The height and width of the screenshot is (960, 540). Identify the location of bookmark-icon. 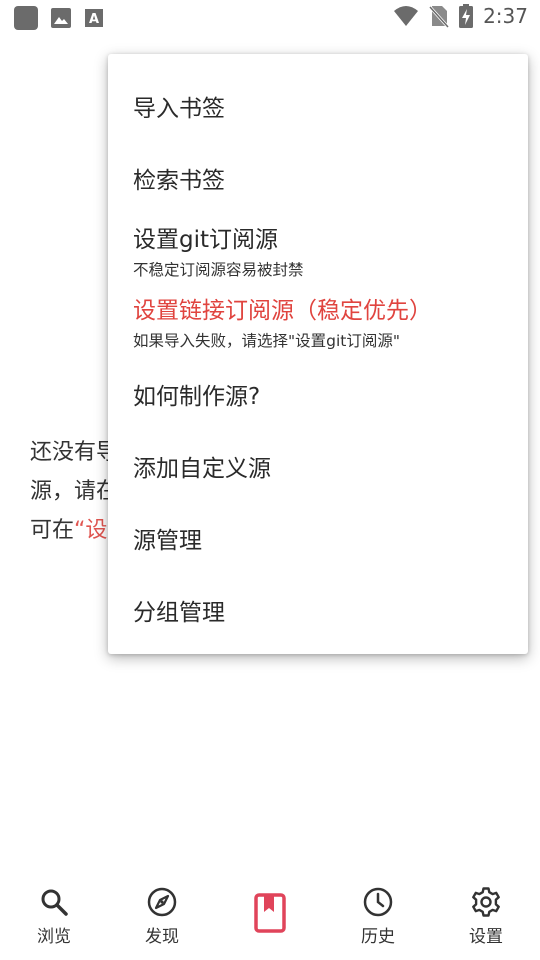
(270, 913).